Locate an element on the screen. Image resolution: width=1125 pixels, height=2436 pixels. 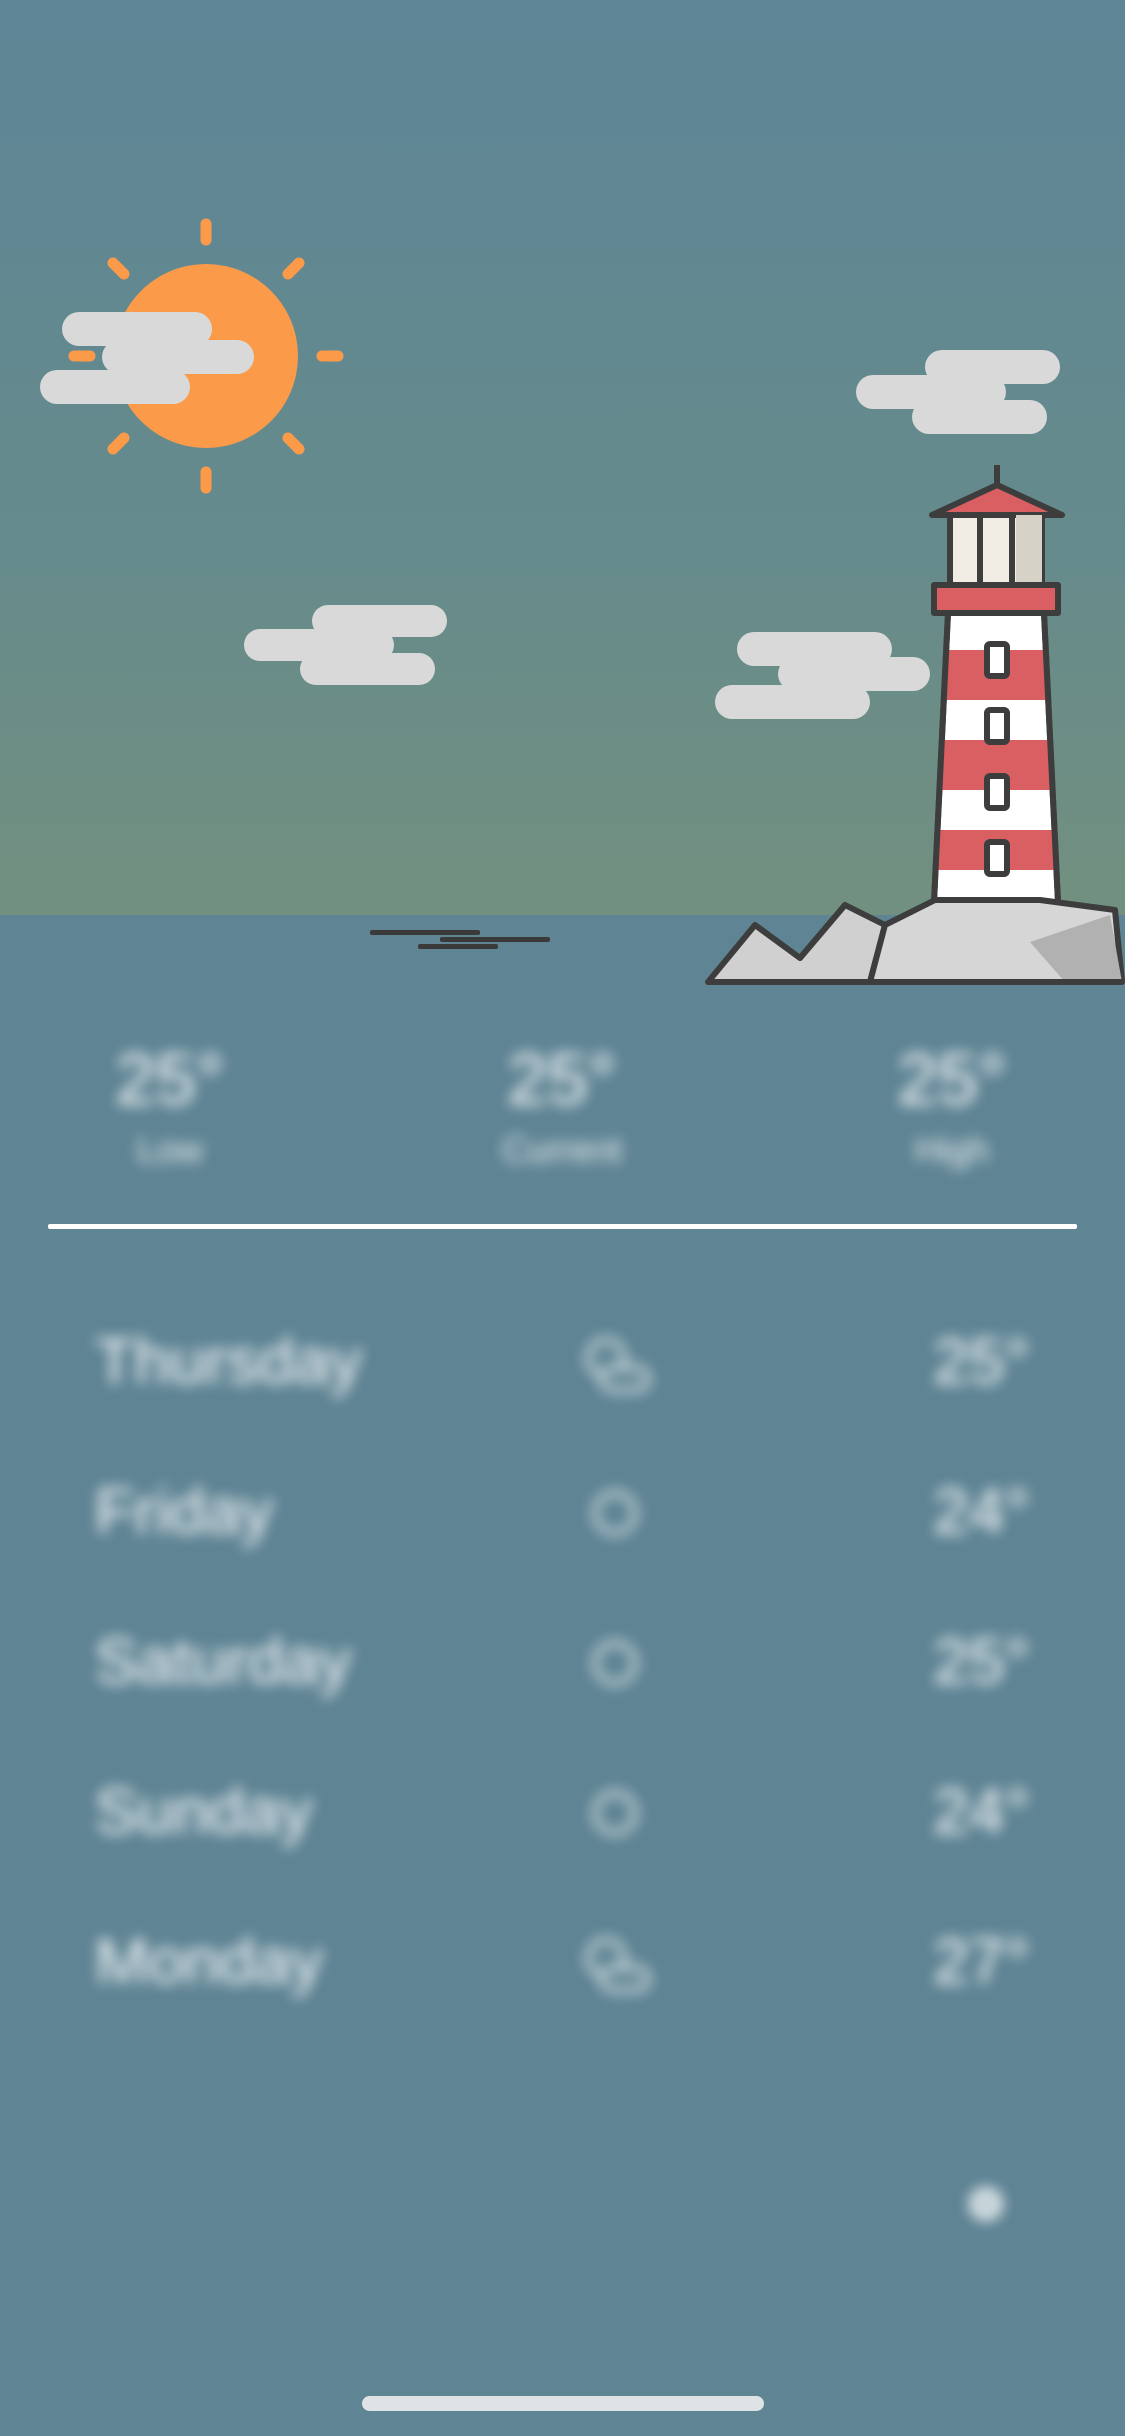
forecast-day: Monday is located at coordinates (209, 1961).